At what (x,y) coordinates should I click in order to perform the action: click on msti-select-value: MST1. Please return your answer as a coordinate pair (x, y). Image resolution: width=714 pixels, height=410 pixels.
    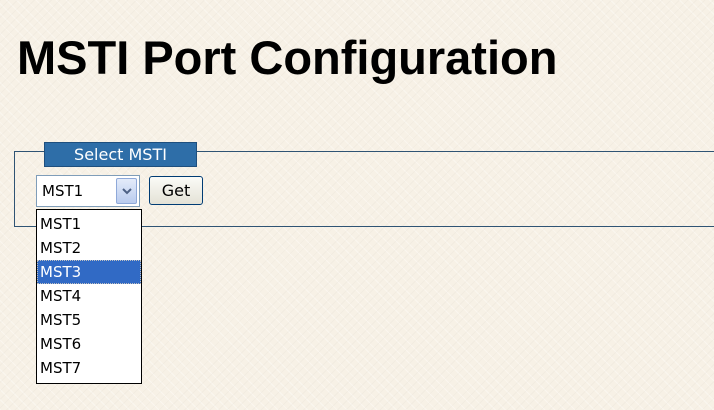
    Looking at the image, I should click on (63, 191).